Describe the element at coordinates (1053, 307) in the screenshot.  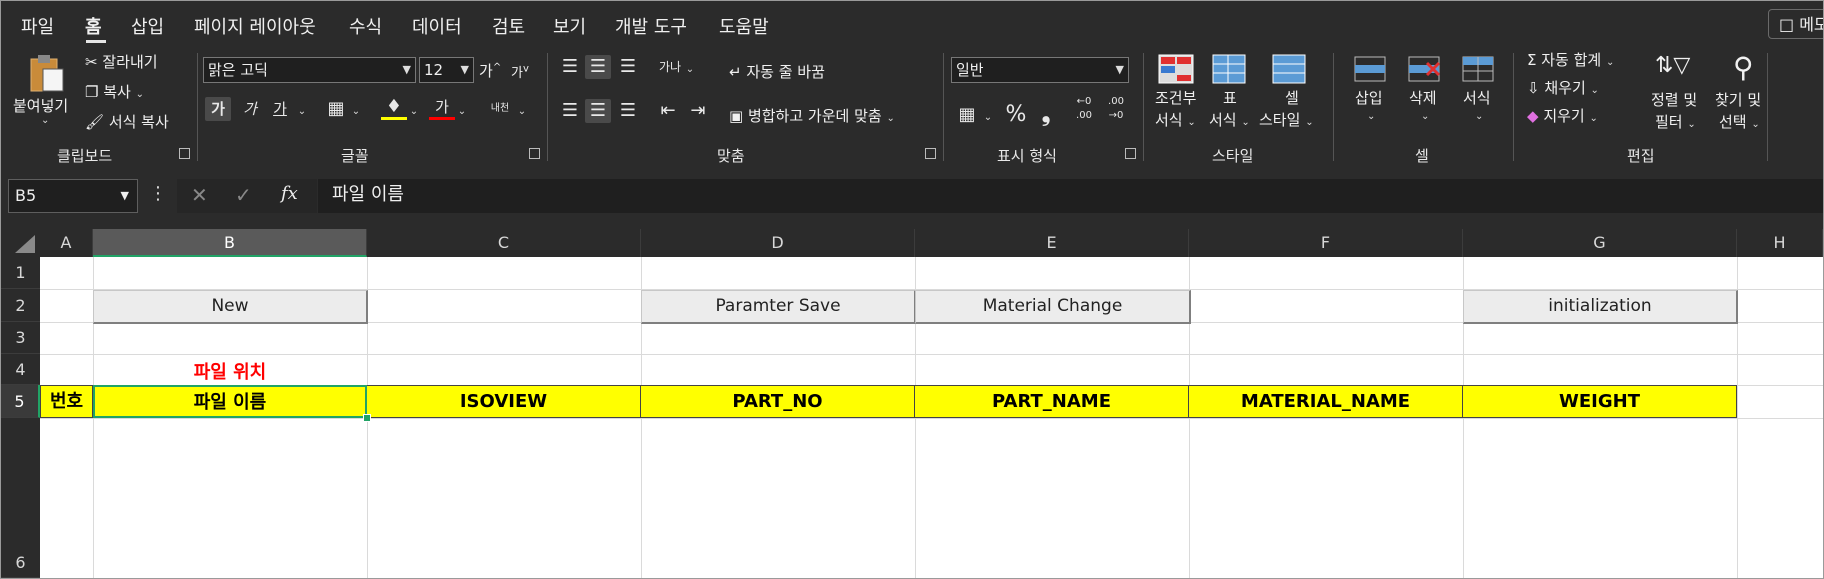
I see `material-change-button: Material Change` at that location.